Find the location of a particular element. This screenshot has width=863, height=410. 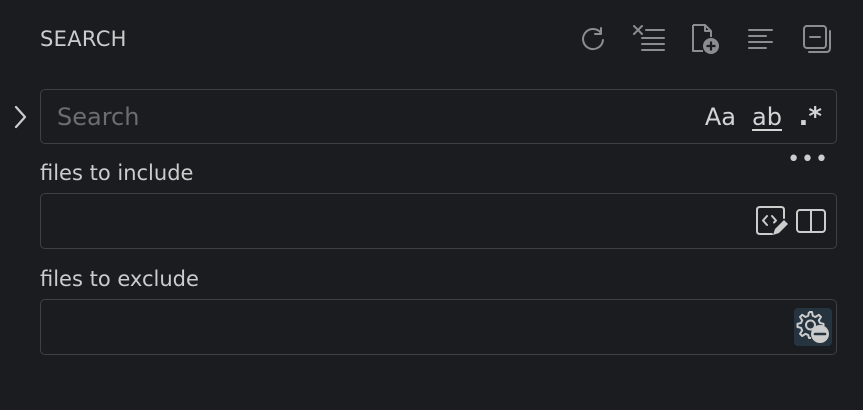

new-search-editor-button is located at coordinates (705, 39).